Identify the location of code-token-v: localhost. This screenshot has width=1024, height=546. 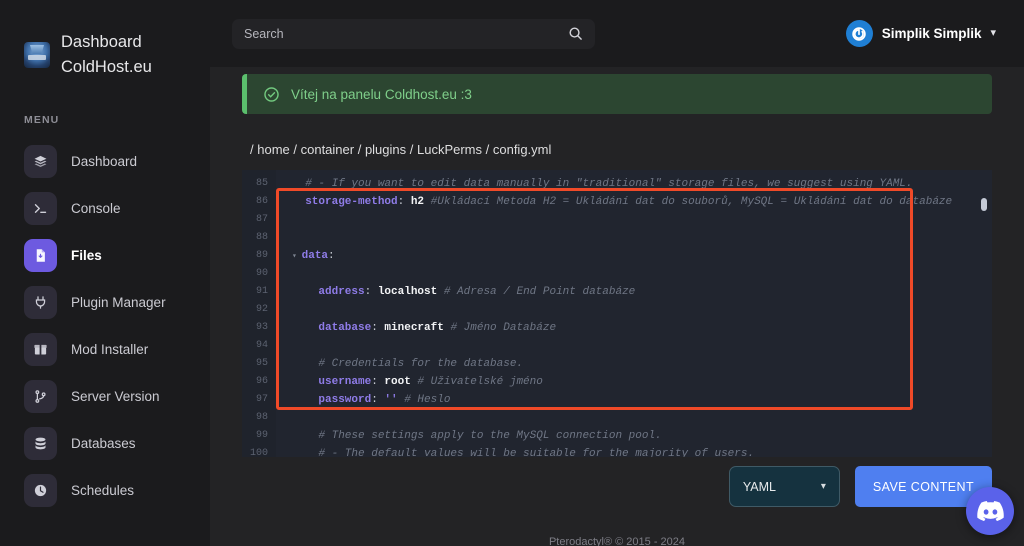
(407, 292).